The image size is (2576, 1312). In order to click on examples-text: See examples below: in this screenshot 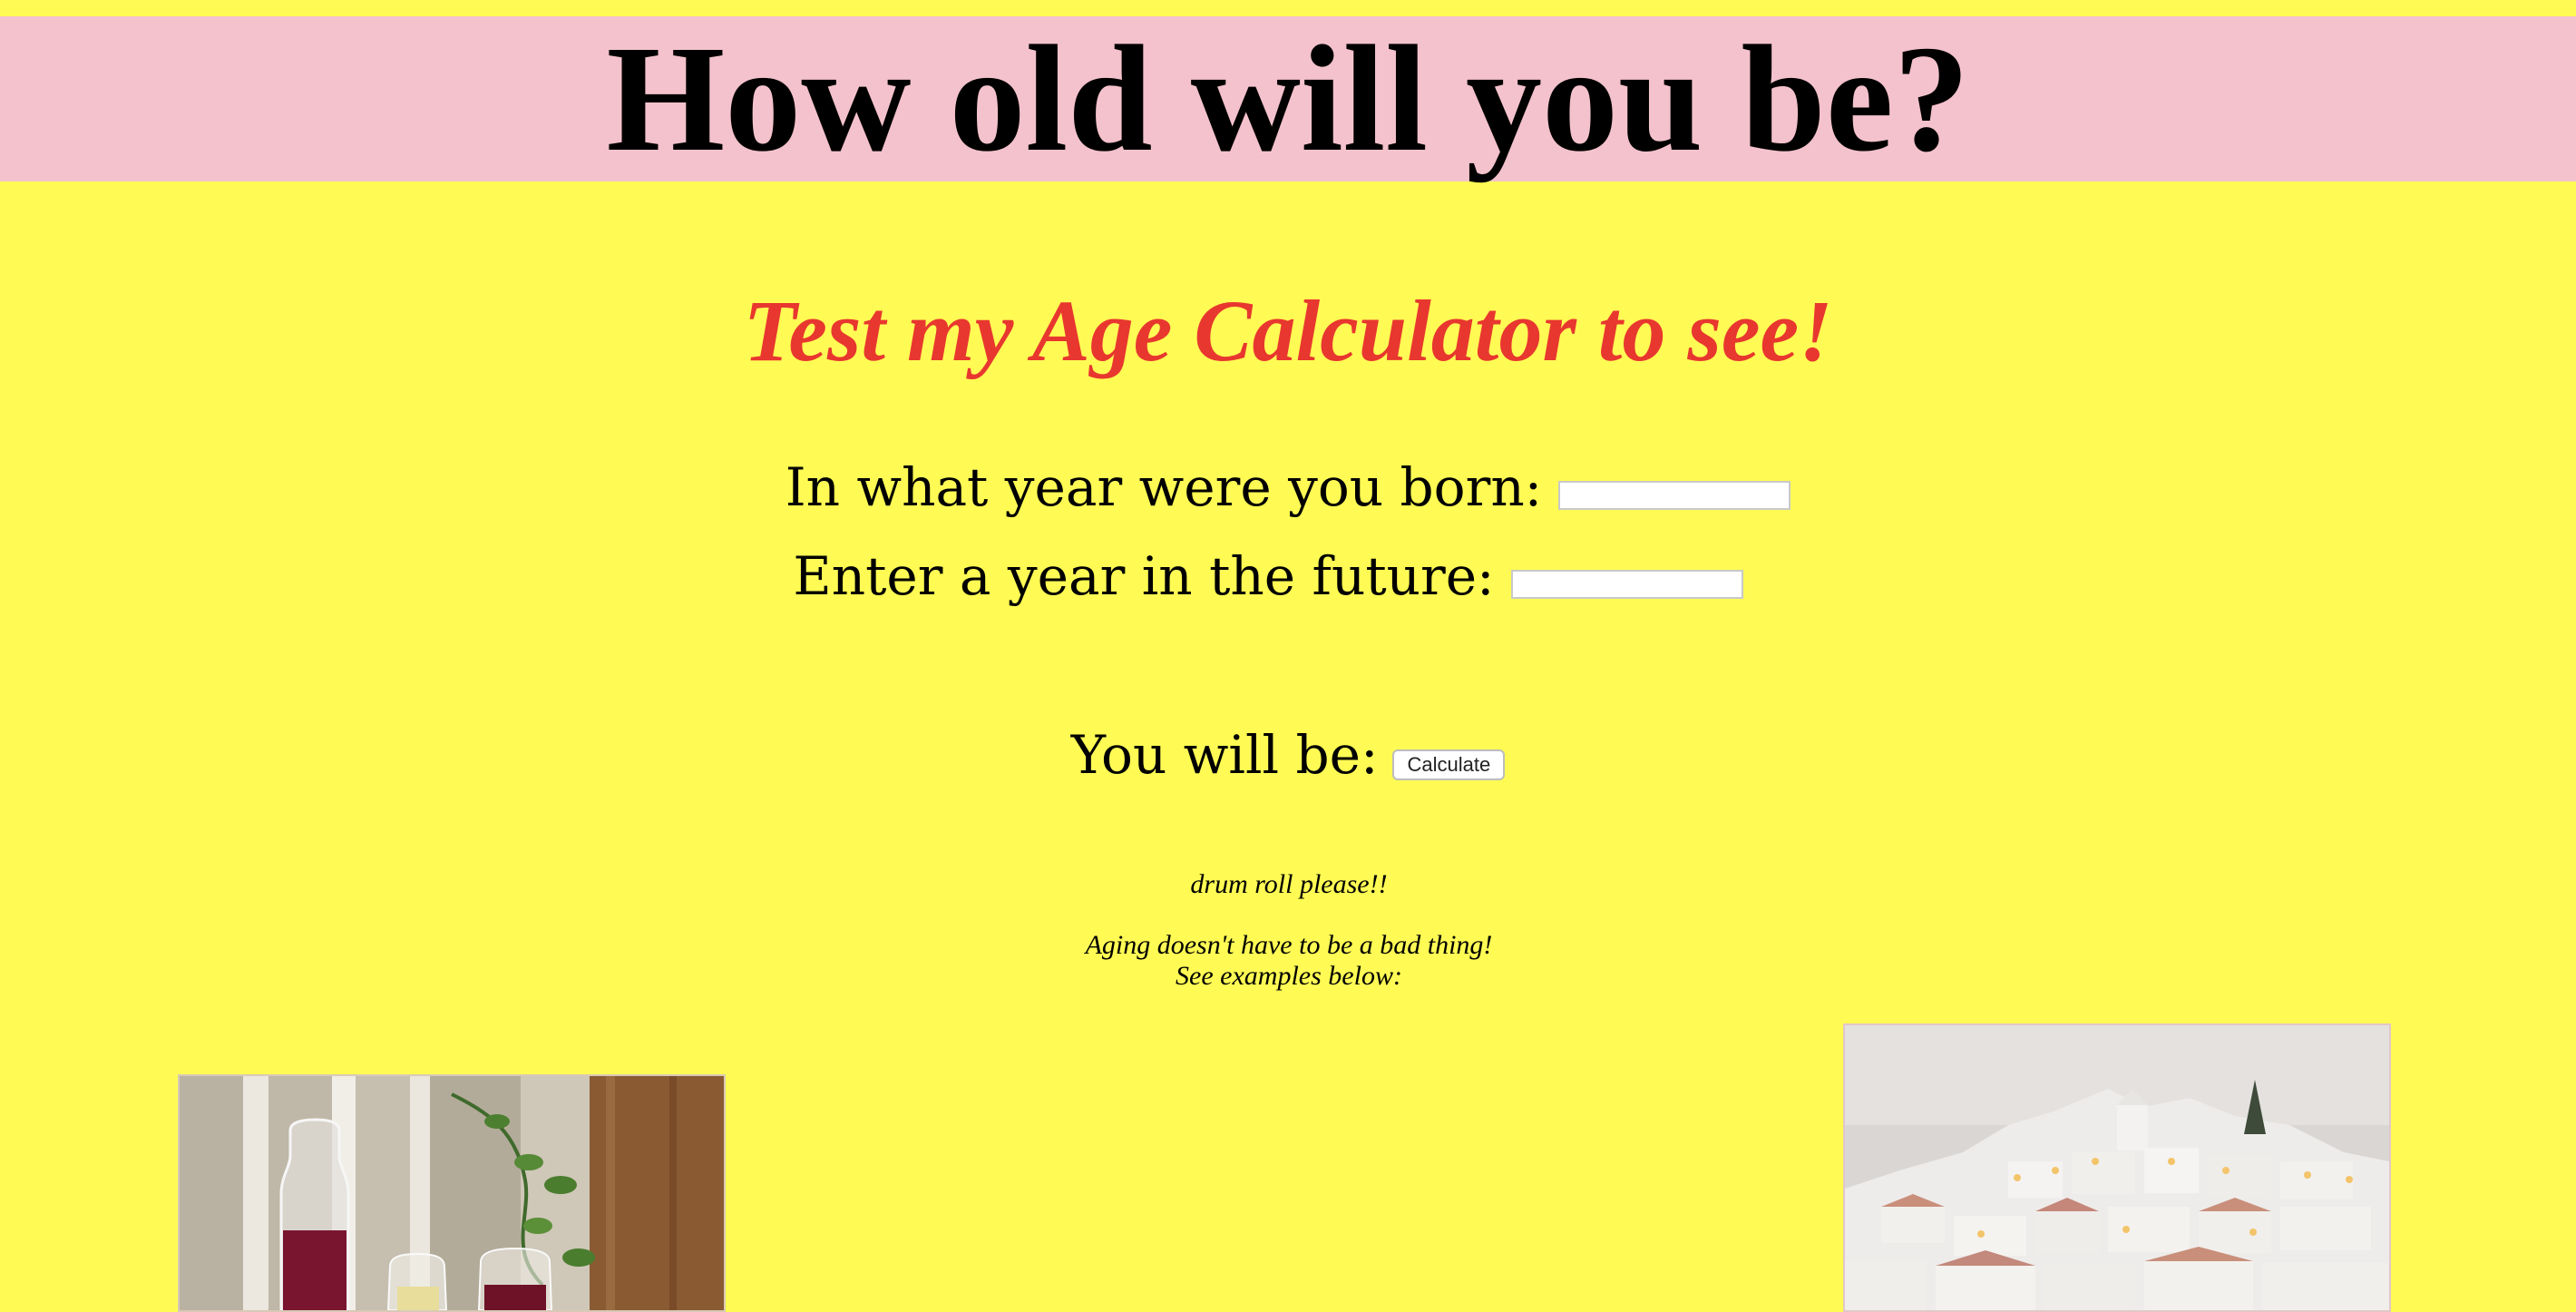, I will do `click(1289, 976)`.